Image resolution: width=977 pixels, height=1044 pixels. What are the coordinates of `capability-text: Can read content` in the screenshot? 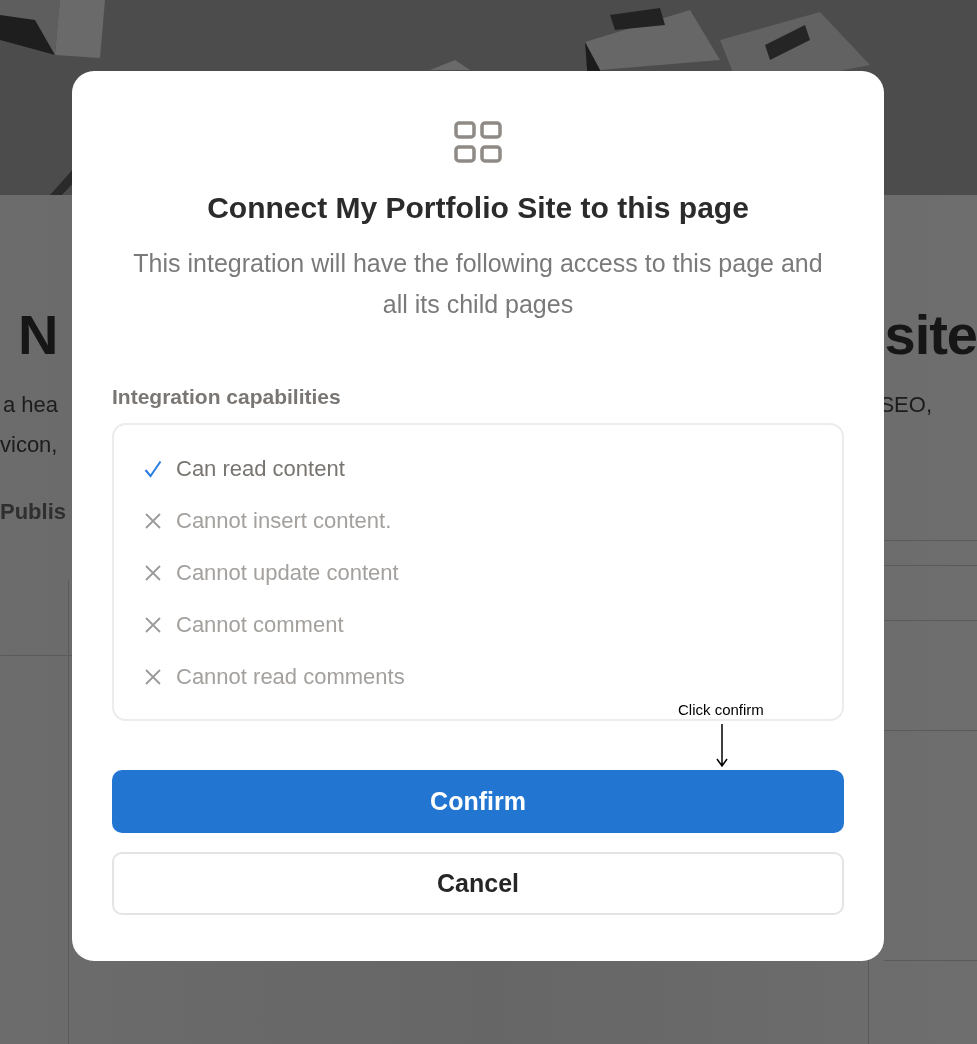 It's located at (260, 469).